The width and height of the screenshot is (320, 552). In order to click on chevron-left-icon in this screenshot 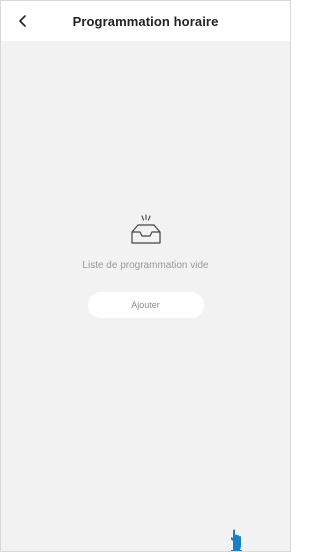, I will do `click(22, 21)`.